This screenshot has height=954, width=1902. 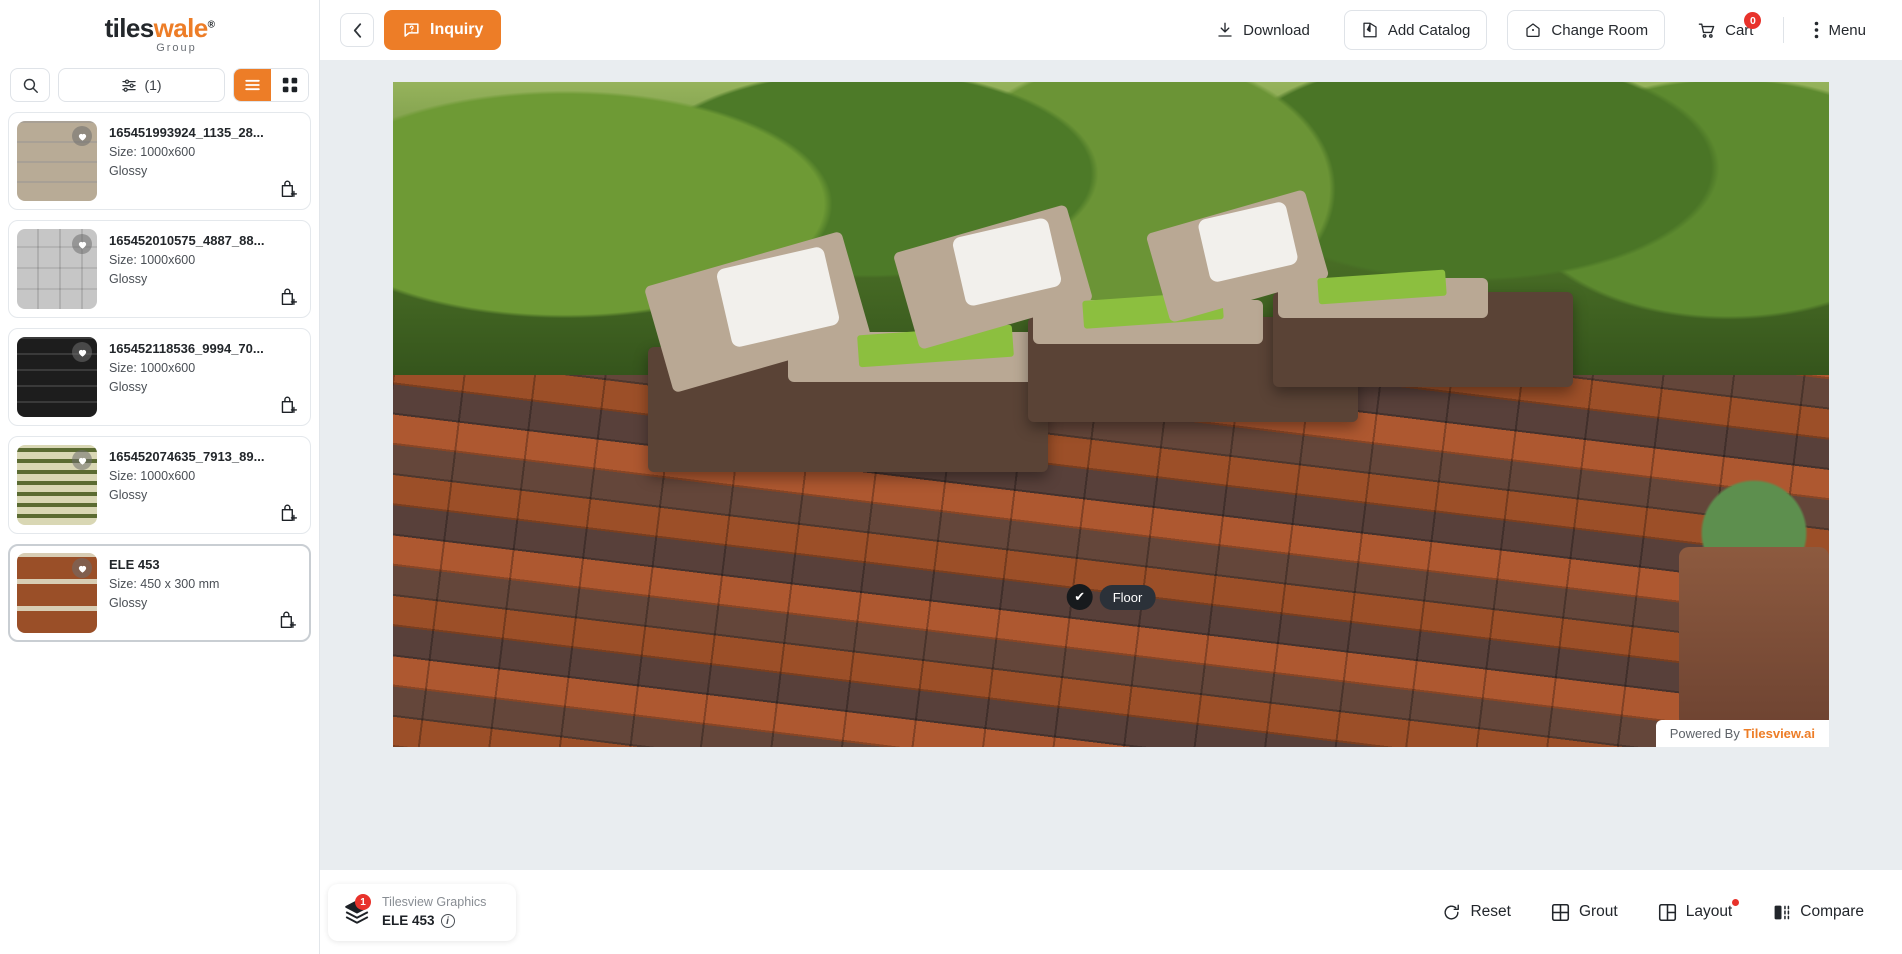 I want to click on logo-text: tileswale®, so click(x=160, y=28).